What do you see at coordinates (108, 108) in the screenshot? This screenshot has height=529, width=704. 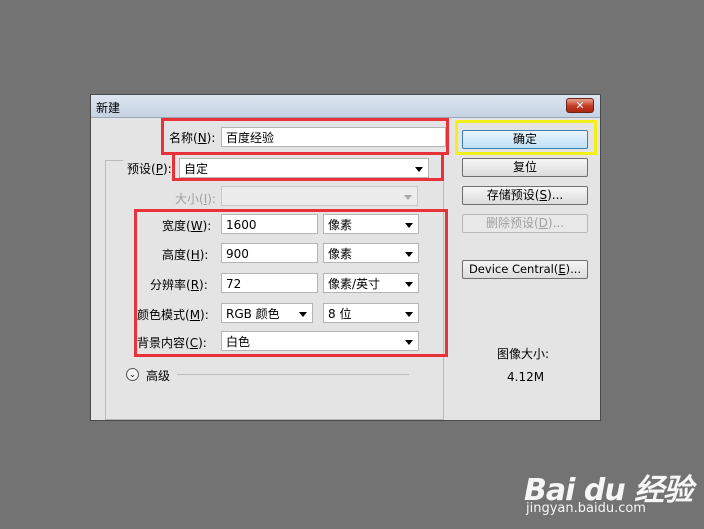 I see `dialog-title: 新建` at bounding box center [108, 108].